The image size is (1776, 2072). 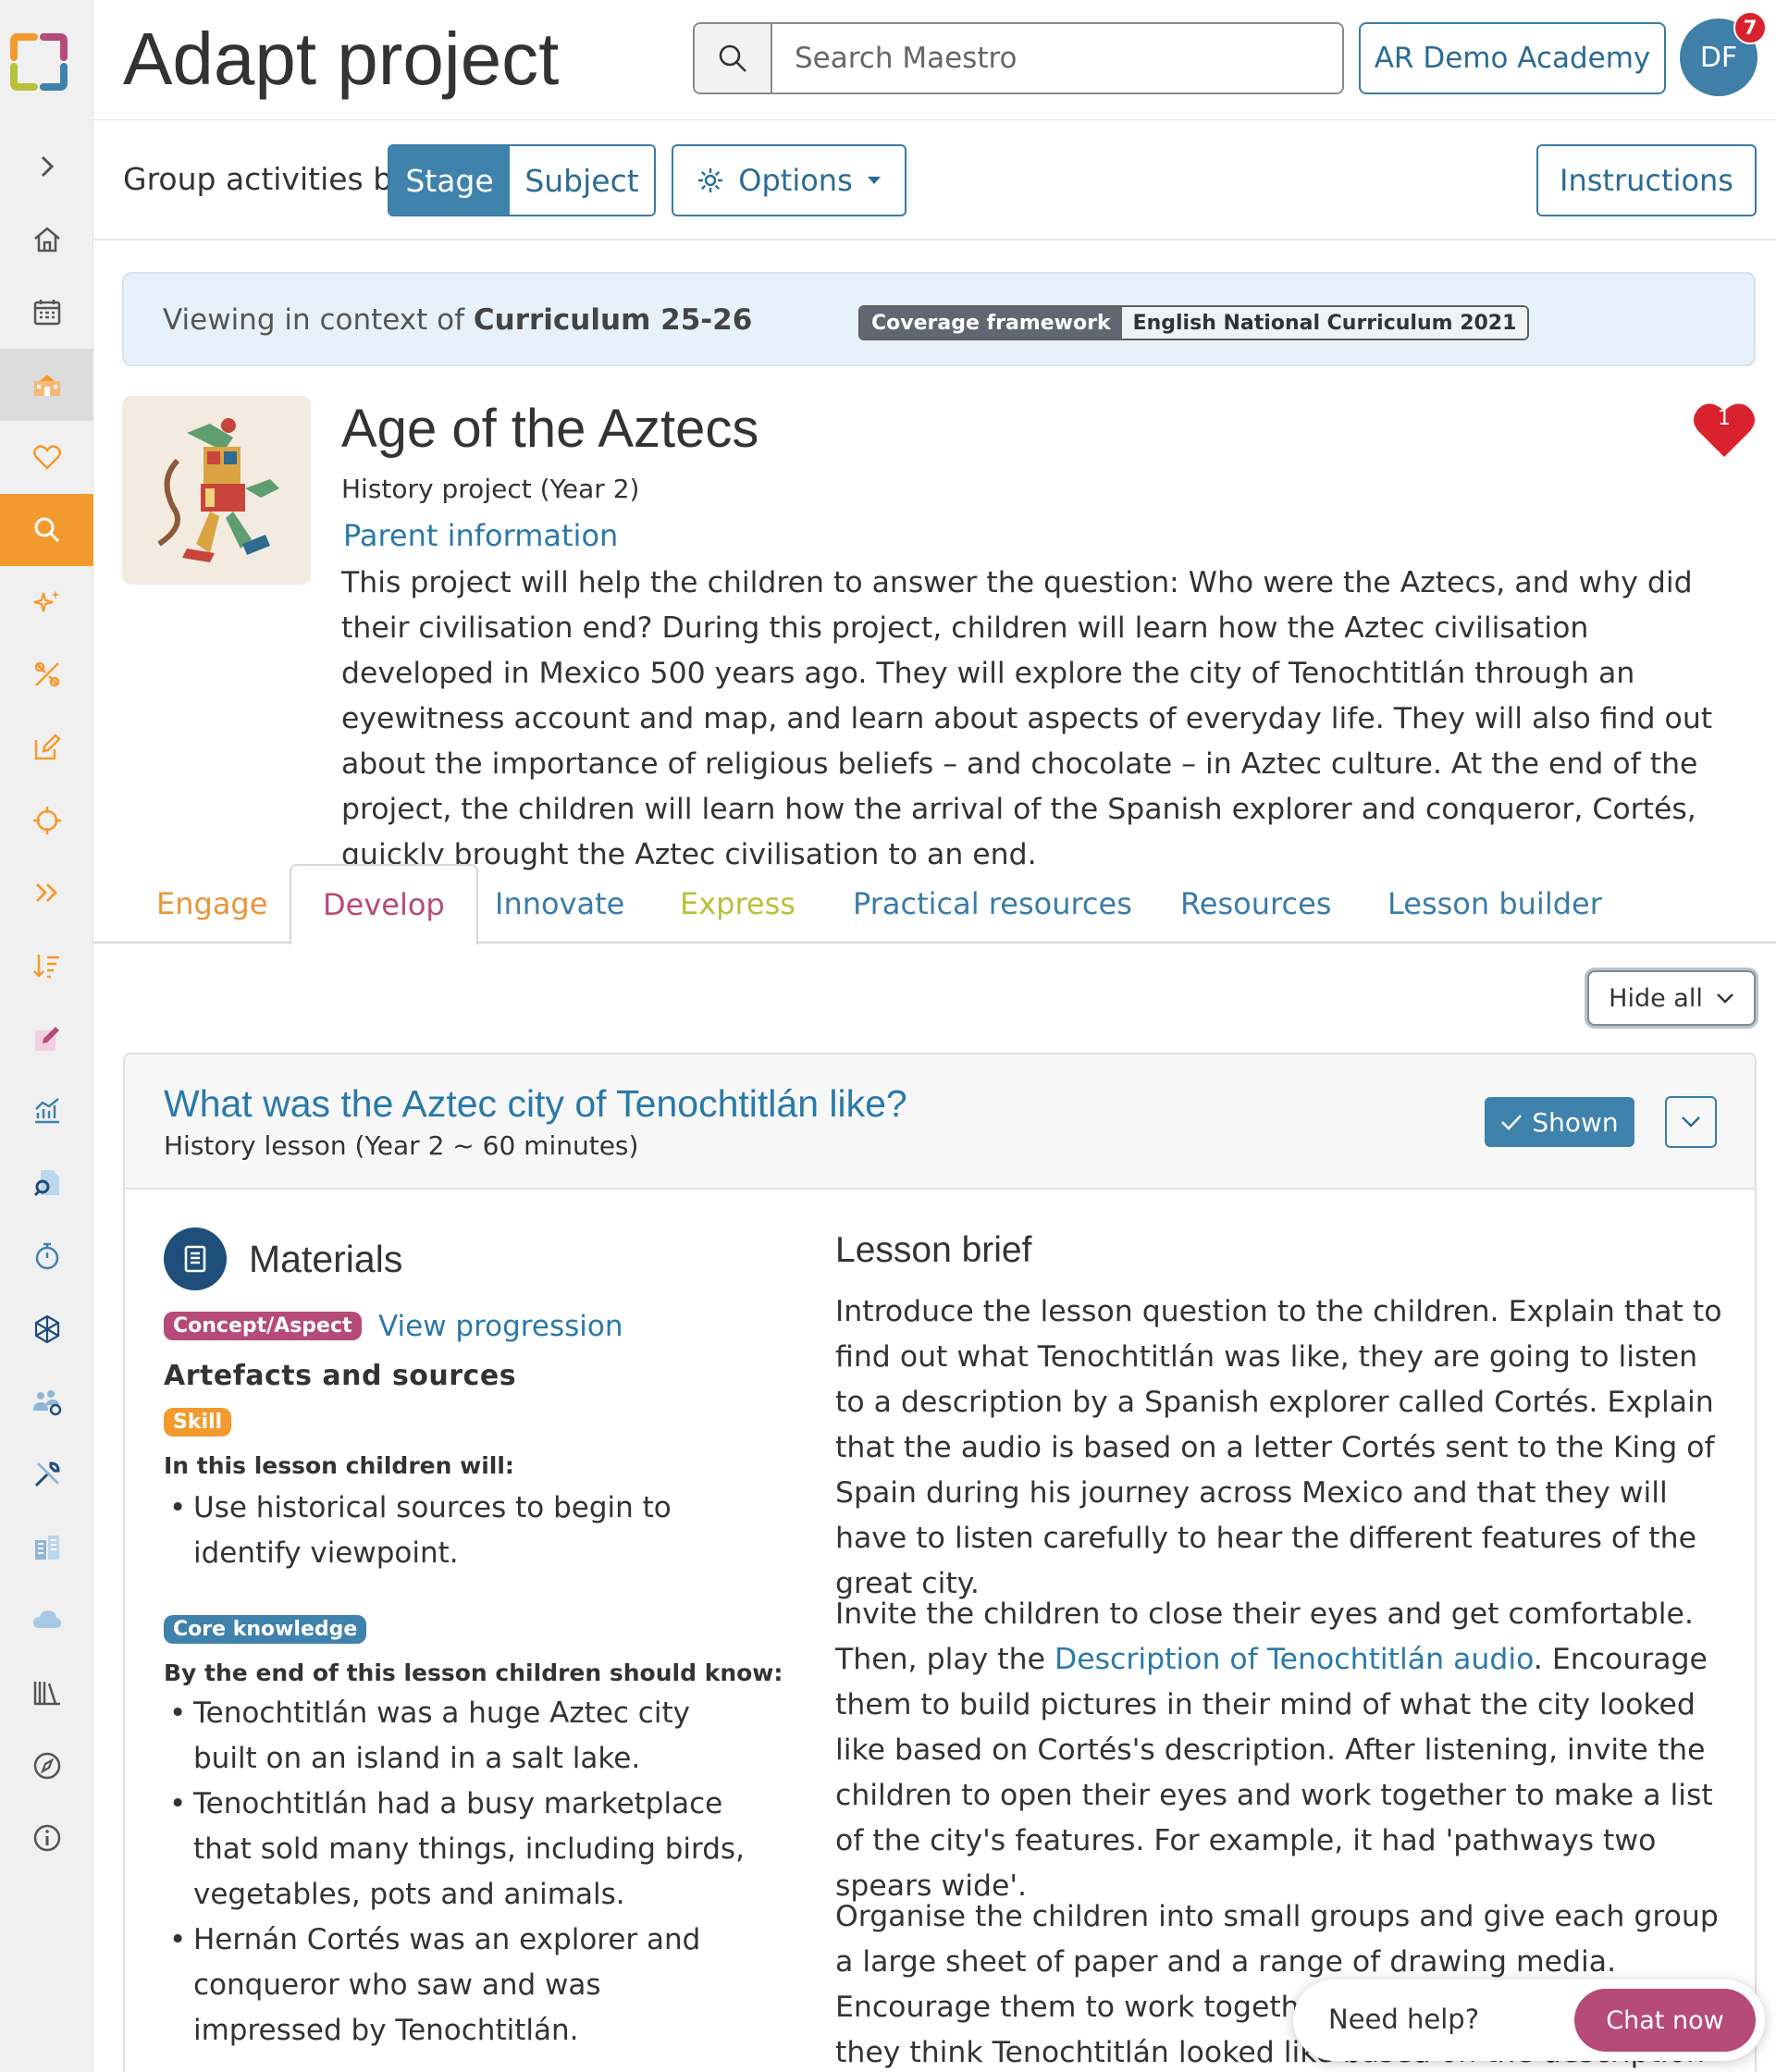 I want to click on sidebar-item-cloud, so click(x=47, y=1620).